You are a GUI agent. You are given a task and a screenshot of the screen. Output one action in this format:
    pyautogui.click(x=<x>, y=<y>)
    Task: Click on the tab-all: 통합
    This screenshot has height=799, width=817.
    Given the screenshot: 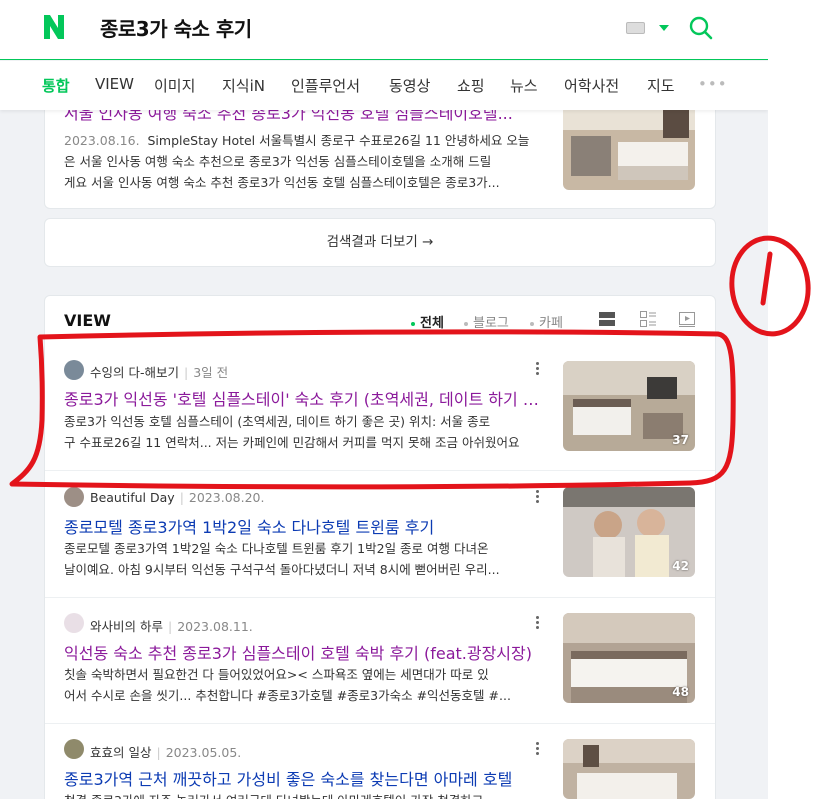 What is the action you would take?
    pyautogui.click(x=56, y=85)
    